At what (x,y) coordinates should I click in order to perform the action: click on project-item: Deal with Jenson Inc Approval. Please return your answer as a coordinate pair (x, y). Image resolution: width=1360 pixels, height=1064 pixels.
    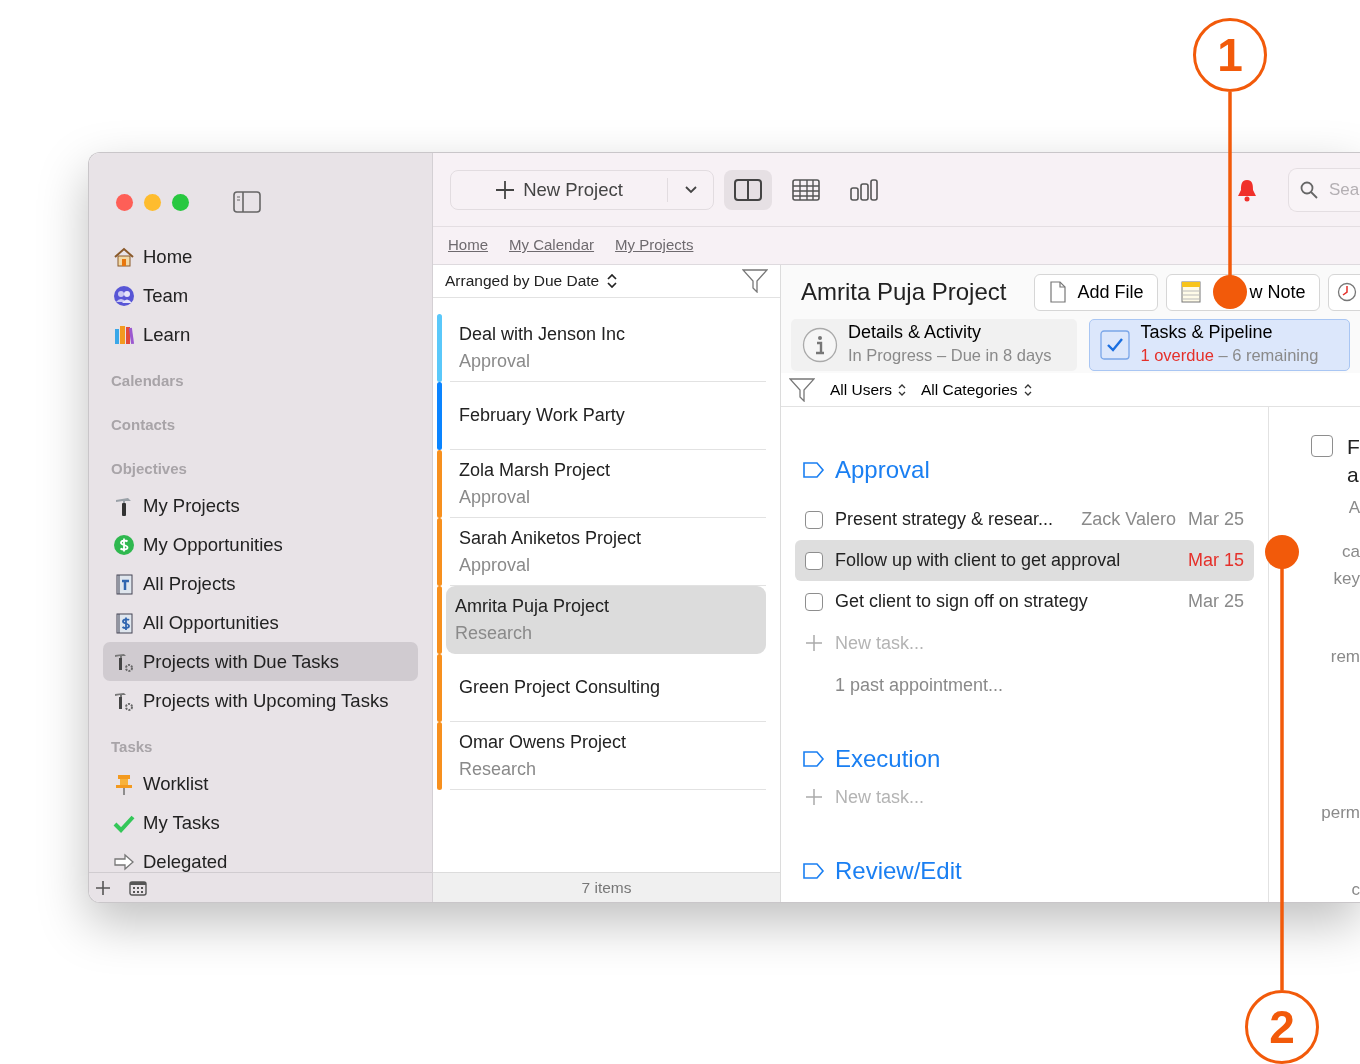
    Looking at the image, I should click on (608, 348).